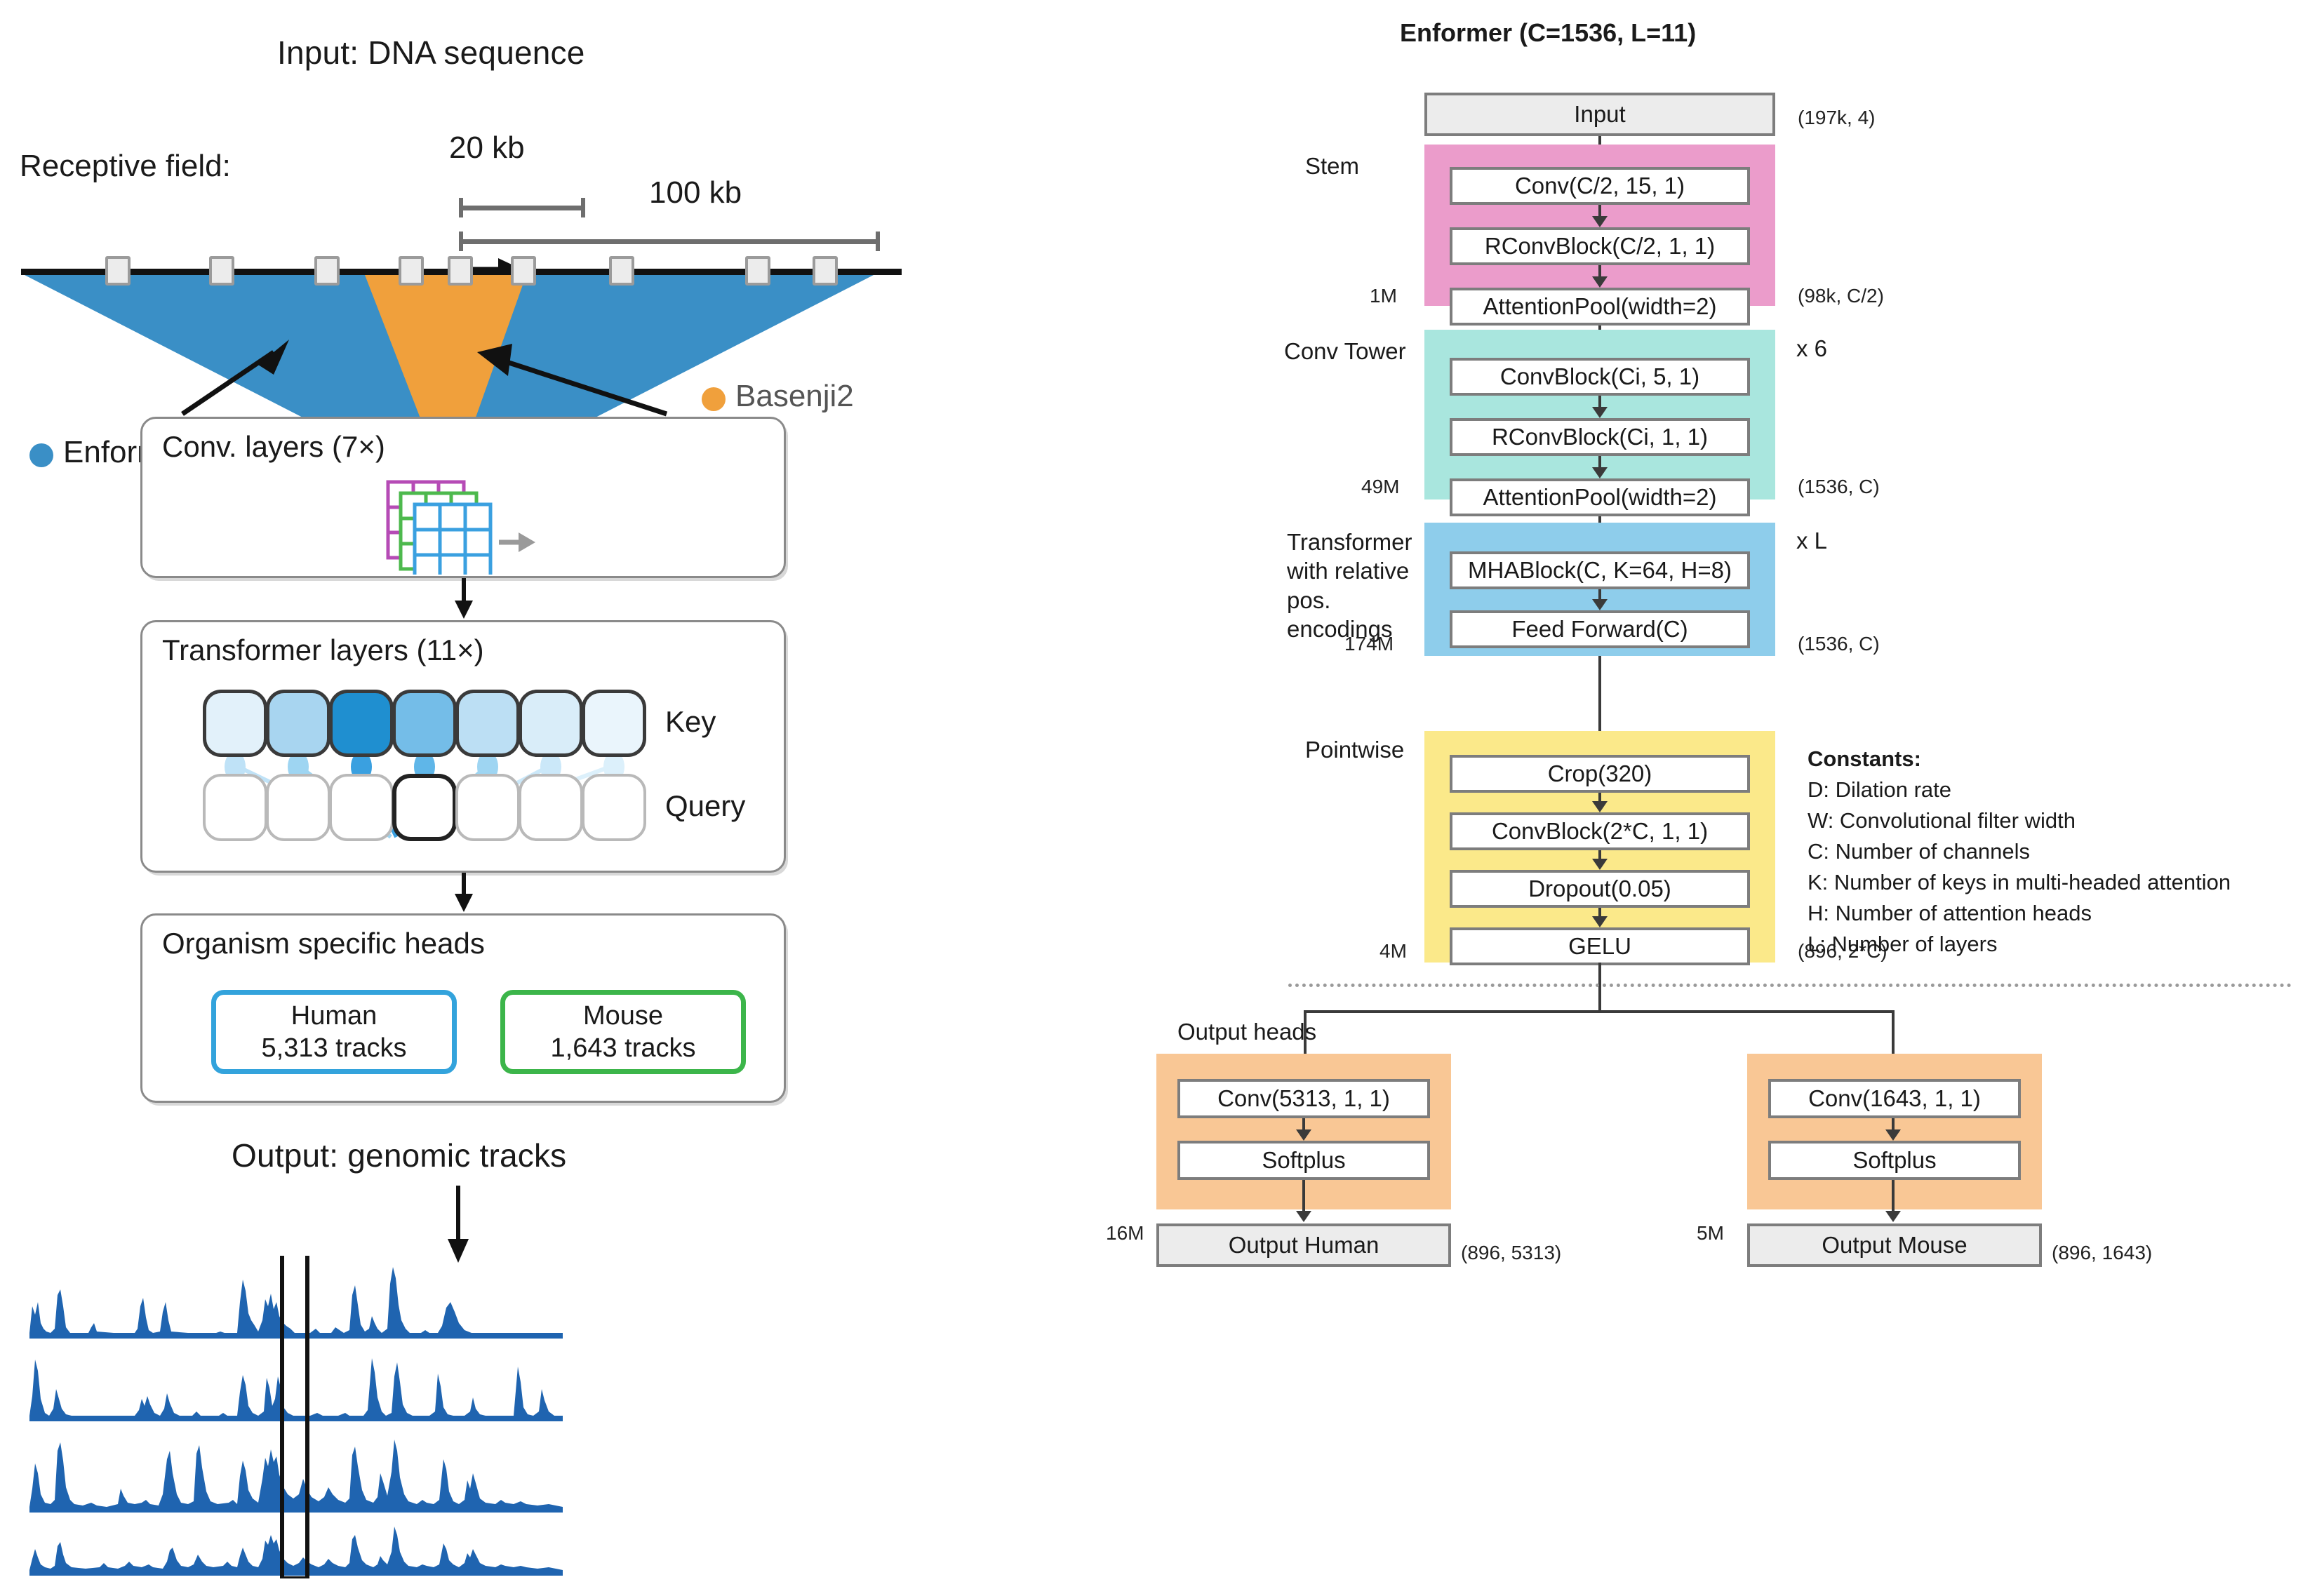  I want to click on constants-item-5: L: Number of layers, so click(1903, 944).